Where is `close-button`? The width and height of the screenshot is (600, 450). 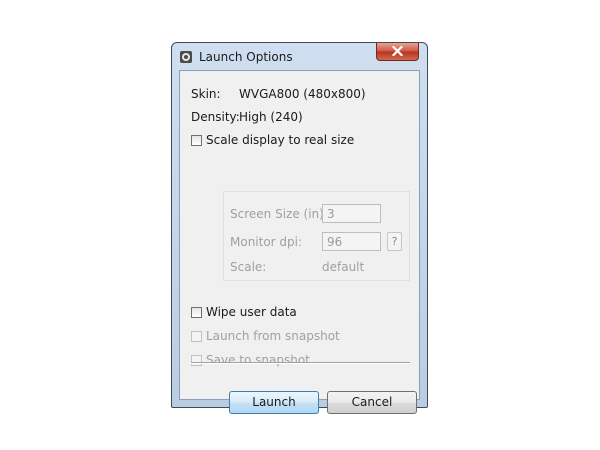
close-button is located at coordinates (397, 52).